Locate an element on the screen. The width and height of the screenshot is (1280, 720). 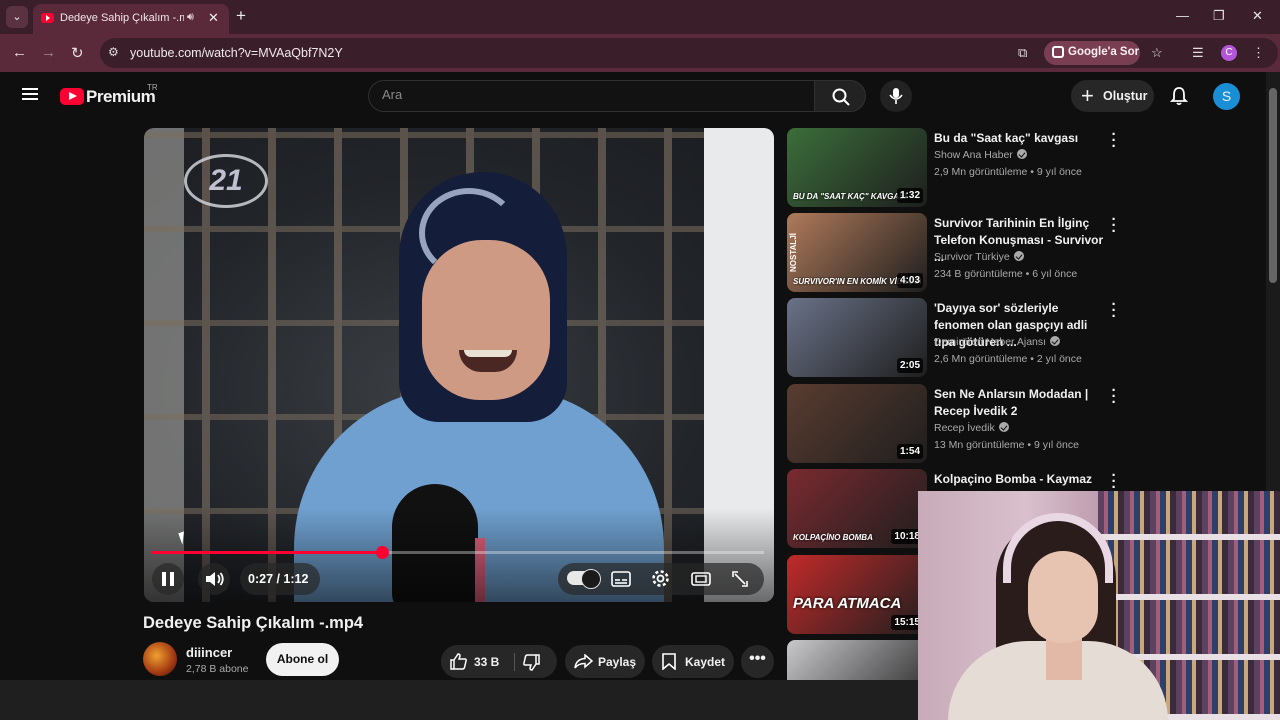
bookmark-star-icon: ☆ is located at coordinates (1157, 53).